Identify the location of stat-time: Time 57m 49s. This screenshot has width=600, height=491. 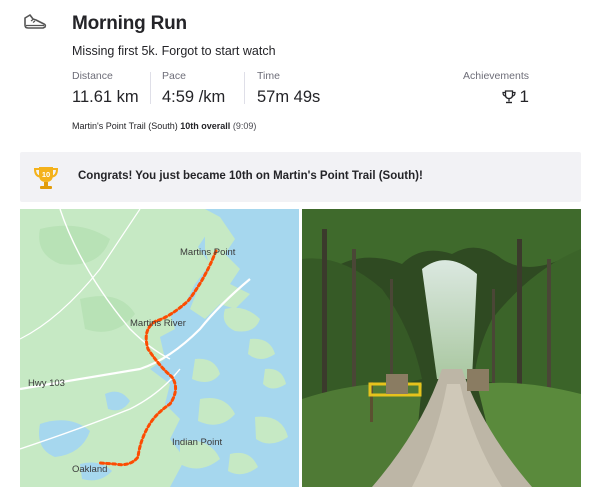
(288, 90).